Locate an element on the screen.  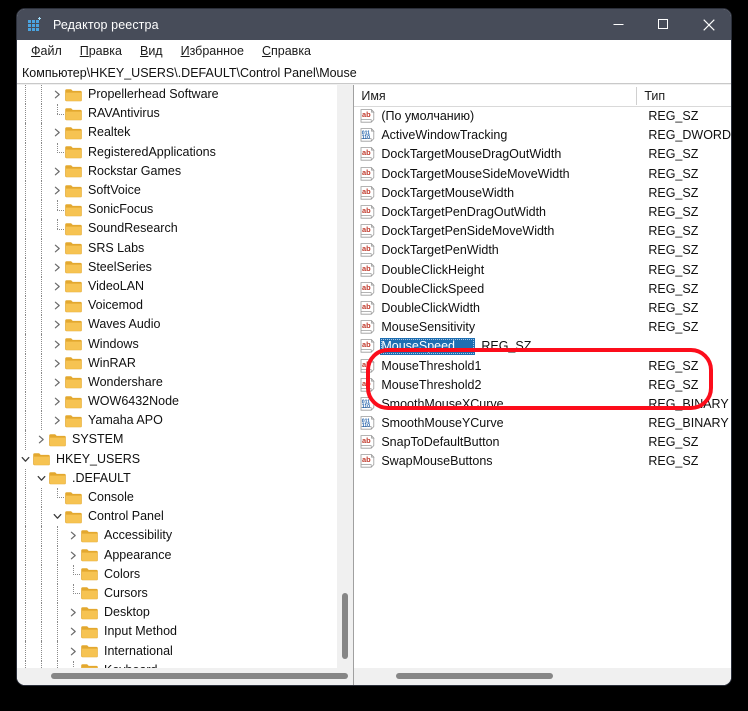
tree-item-waves-audio: Waves Audio is located at coordinates (176, 325).